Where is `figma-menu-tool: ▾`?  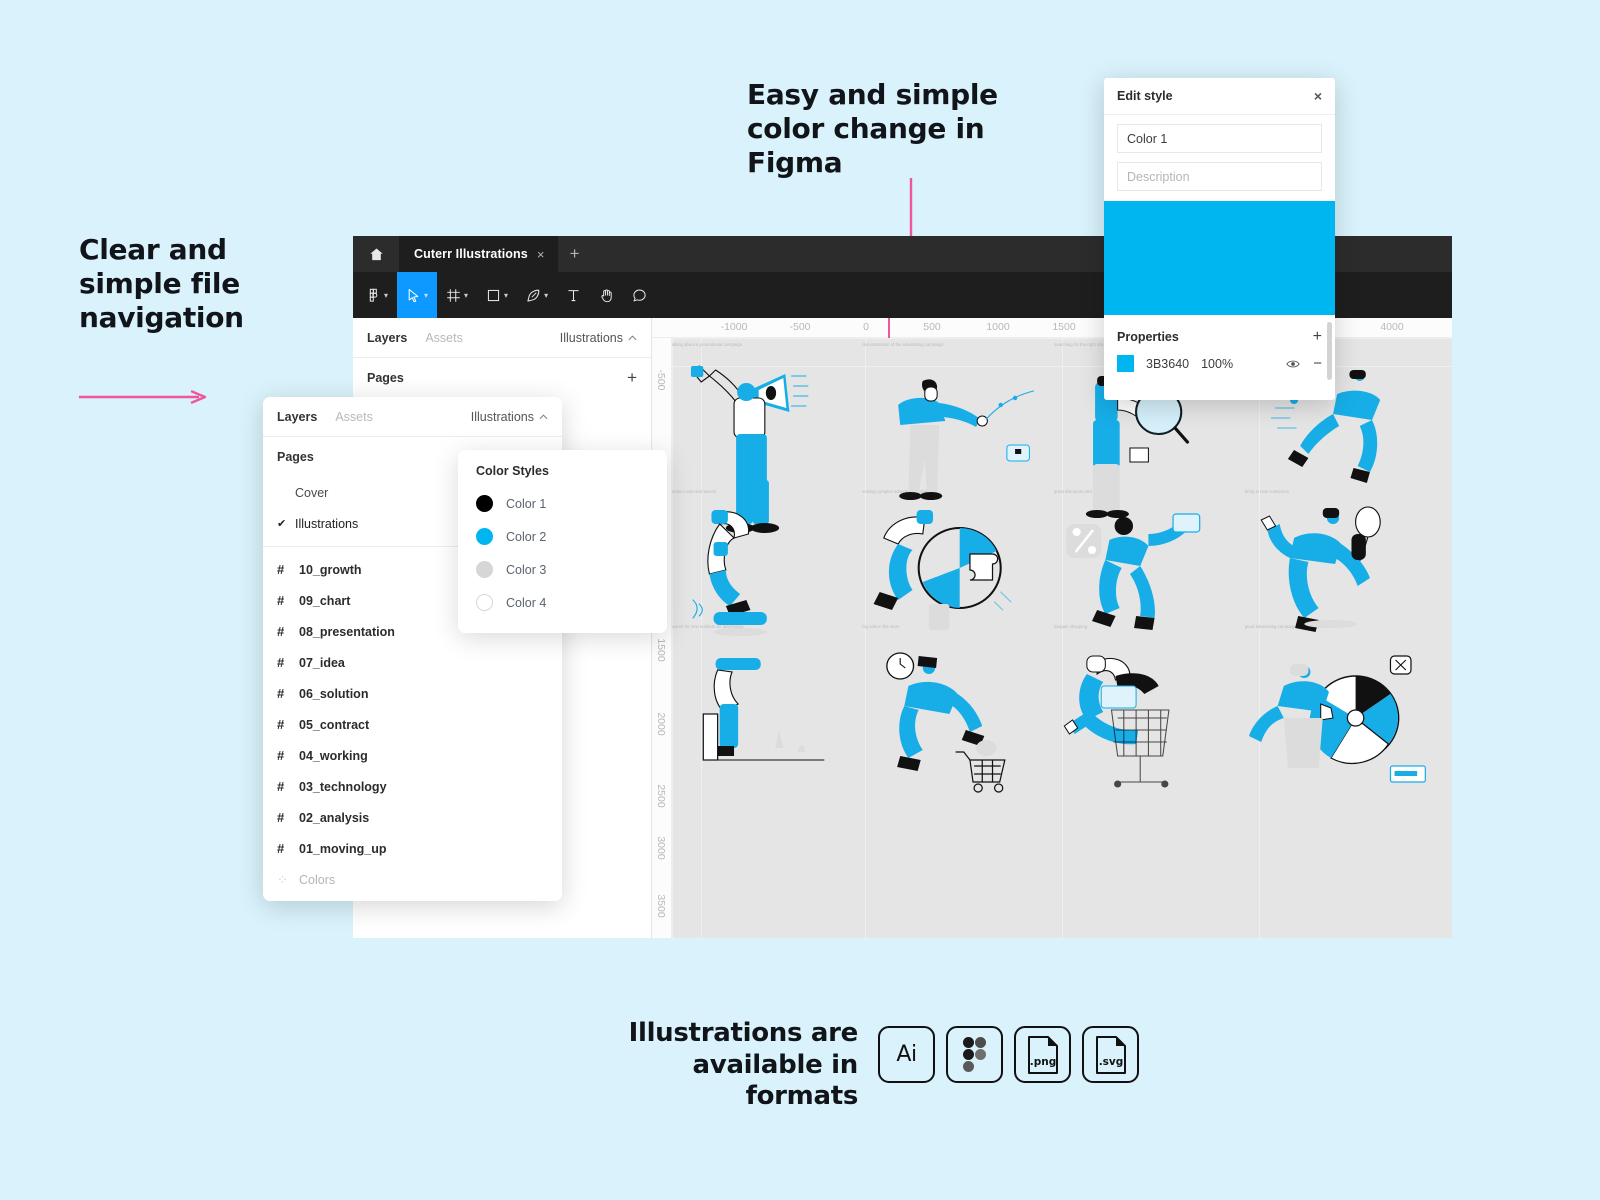 figma-menu-tool: ▾ is located at coordinates (377, 295).